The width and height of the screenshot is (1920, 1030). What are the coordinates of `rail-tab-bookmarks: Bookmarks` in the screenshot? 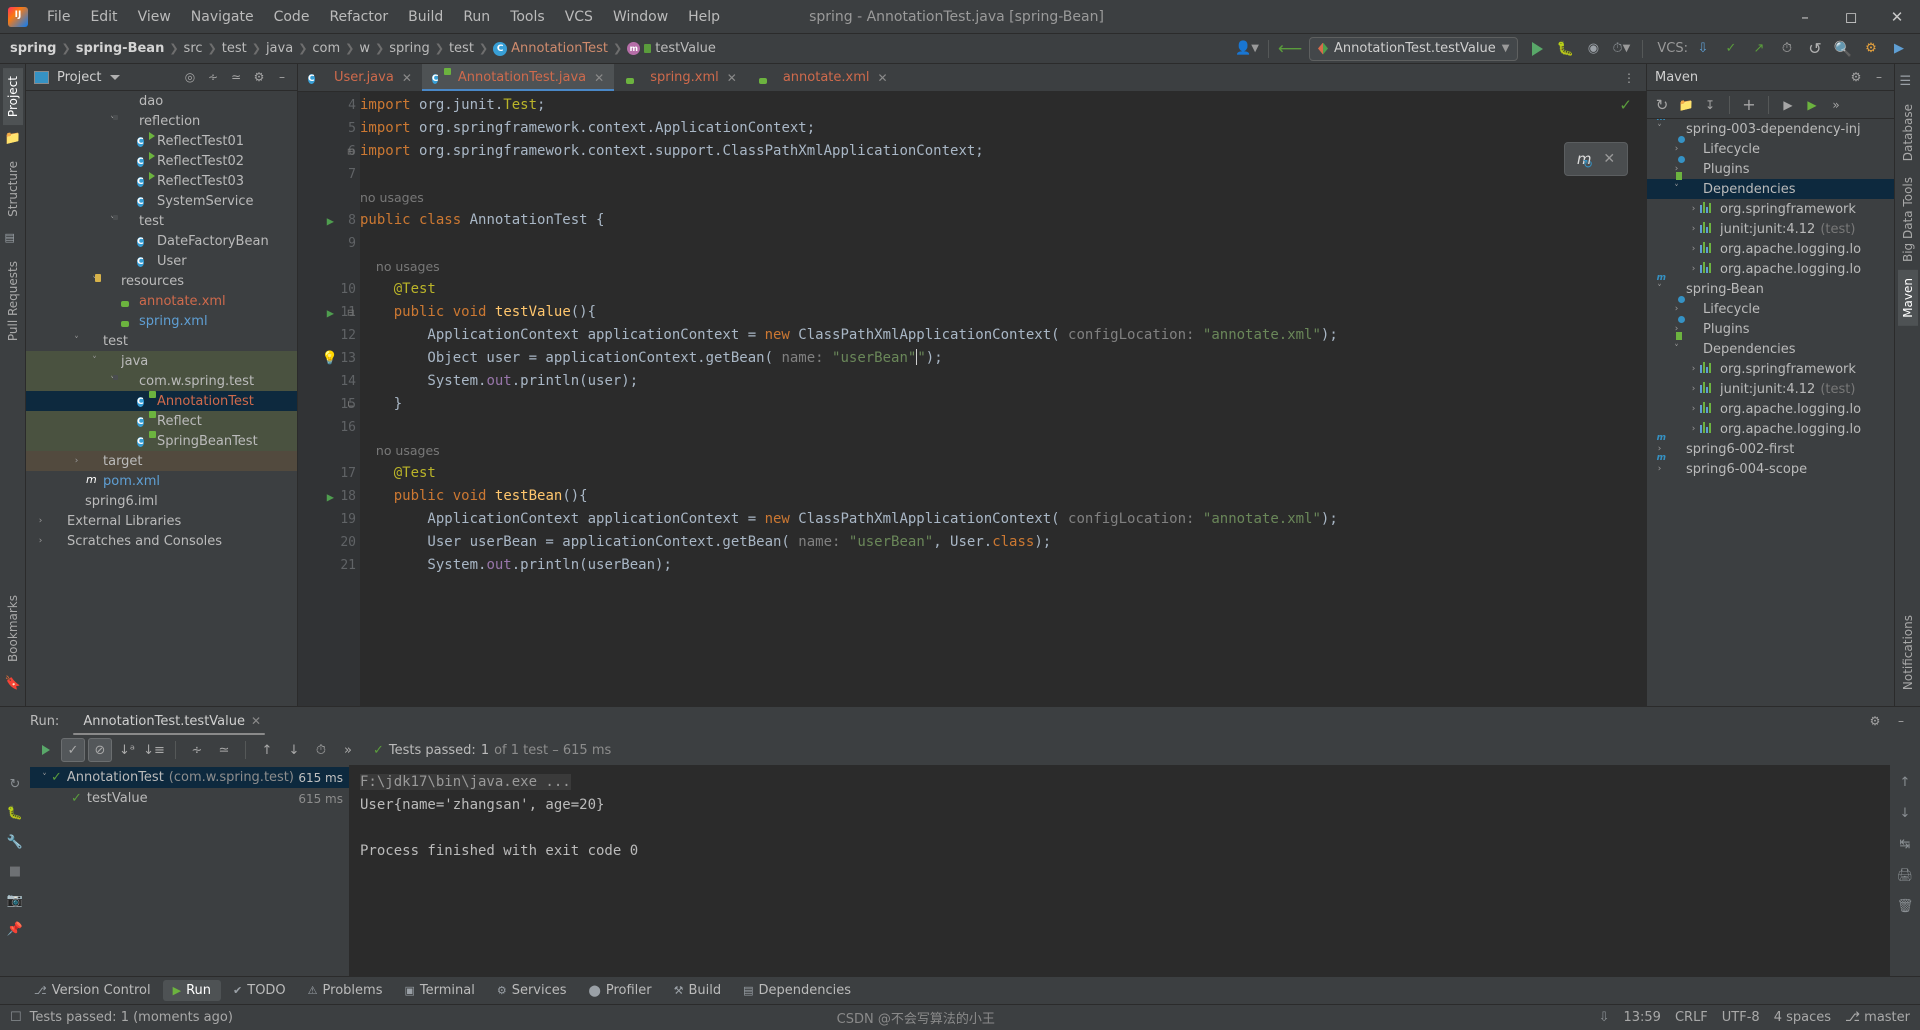 It's located at (13, 628).